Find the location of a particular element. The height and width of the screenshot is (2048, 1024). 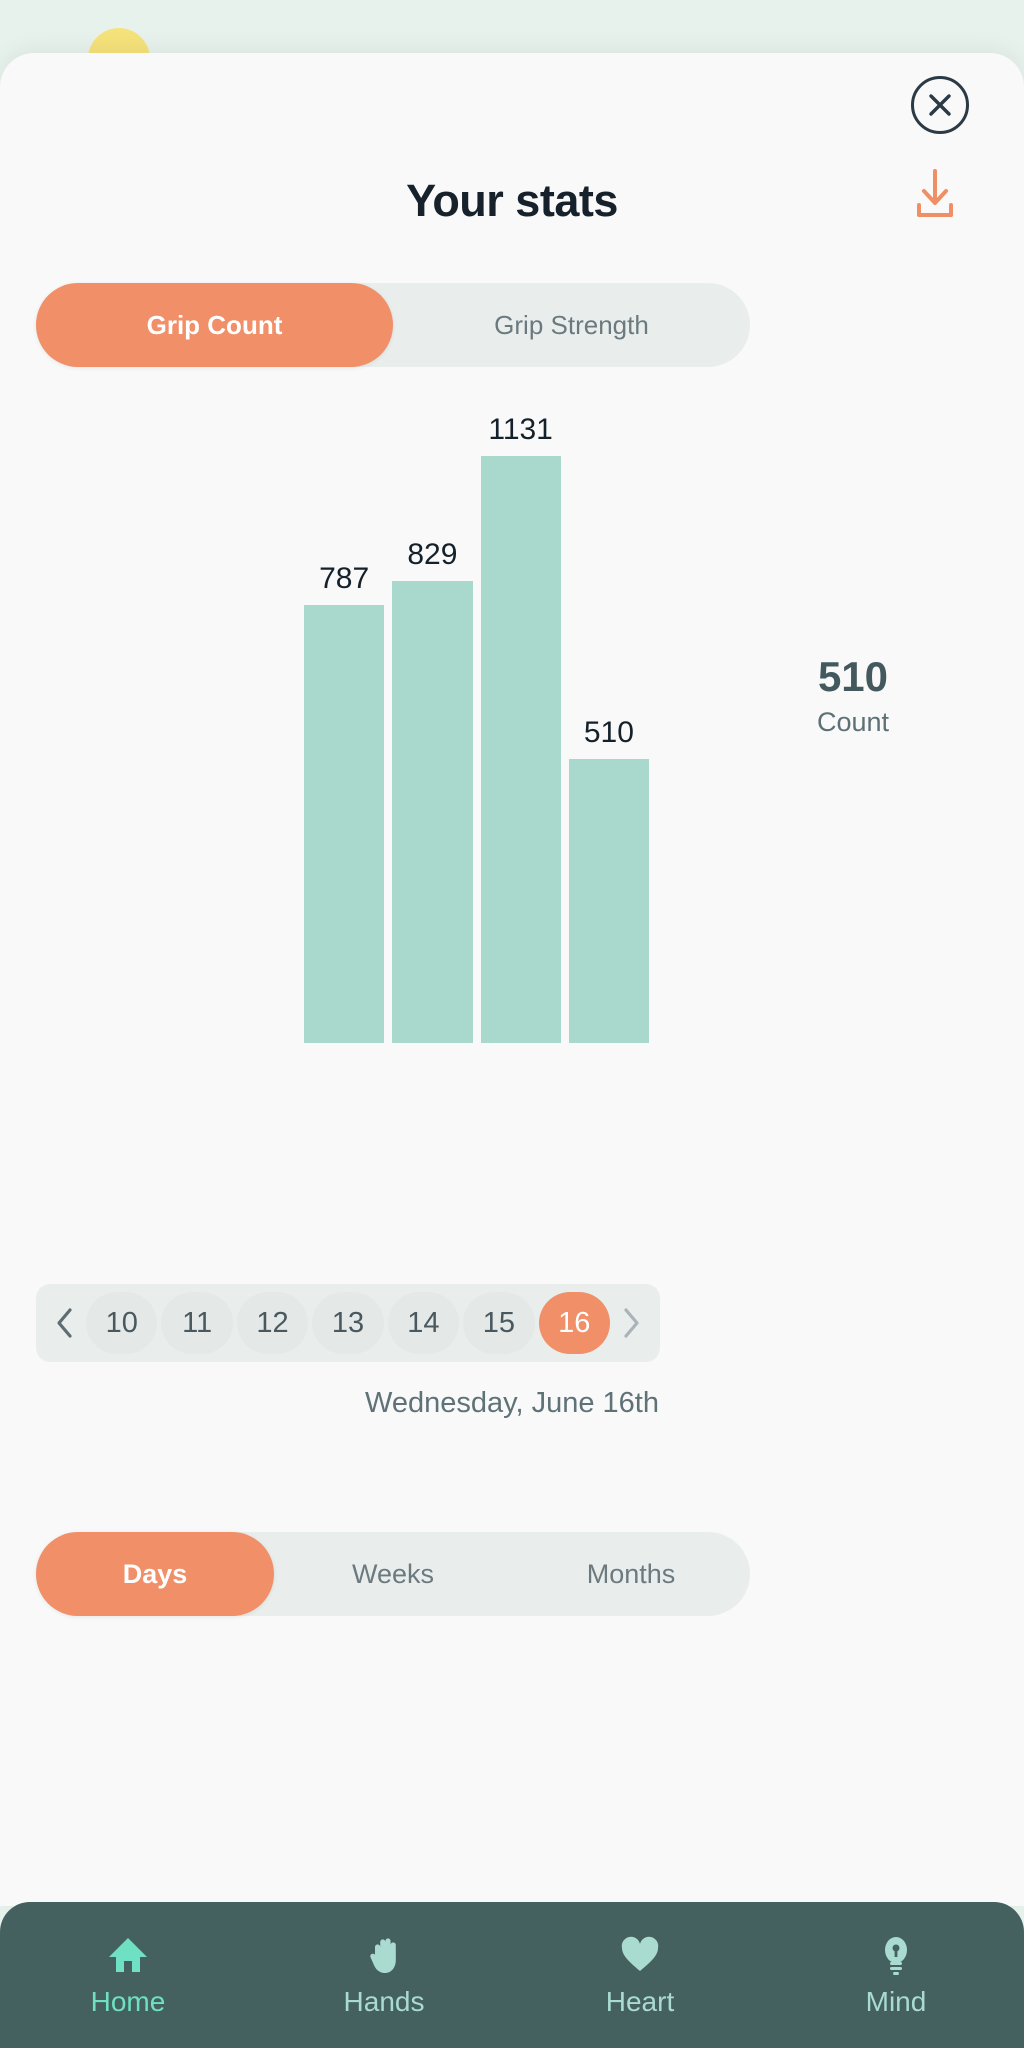

bar-value-label: 829 is located at coordinates (432, 555).